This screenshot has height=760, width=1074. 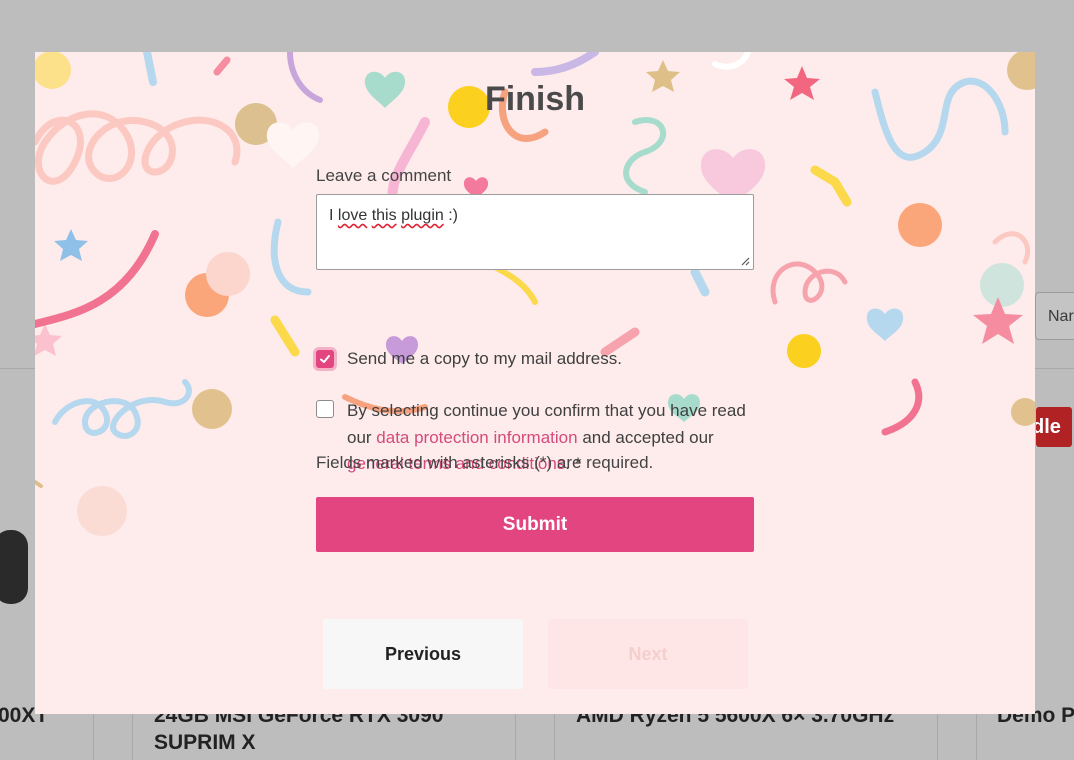 What do you see at coordinates (484, 358) in the screenshot?
I see `copy-checkbox-label: Send me a copy to my mail address.` at bounding box center [484, 358].